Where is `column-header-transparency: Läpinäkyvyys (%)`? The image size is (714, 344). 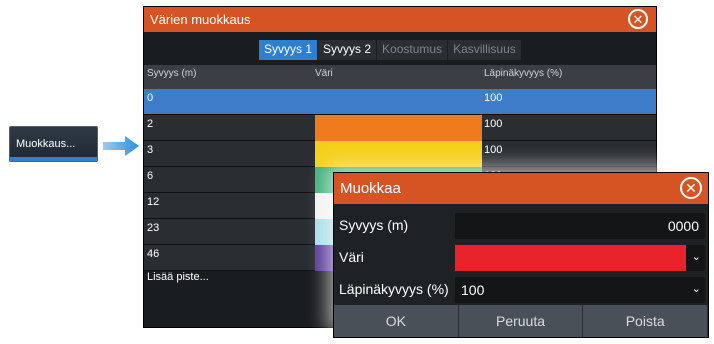
column-header-transparency: Läpinäkyvyys (%) is located at coordinates (523, 73).